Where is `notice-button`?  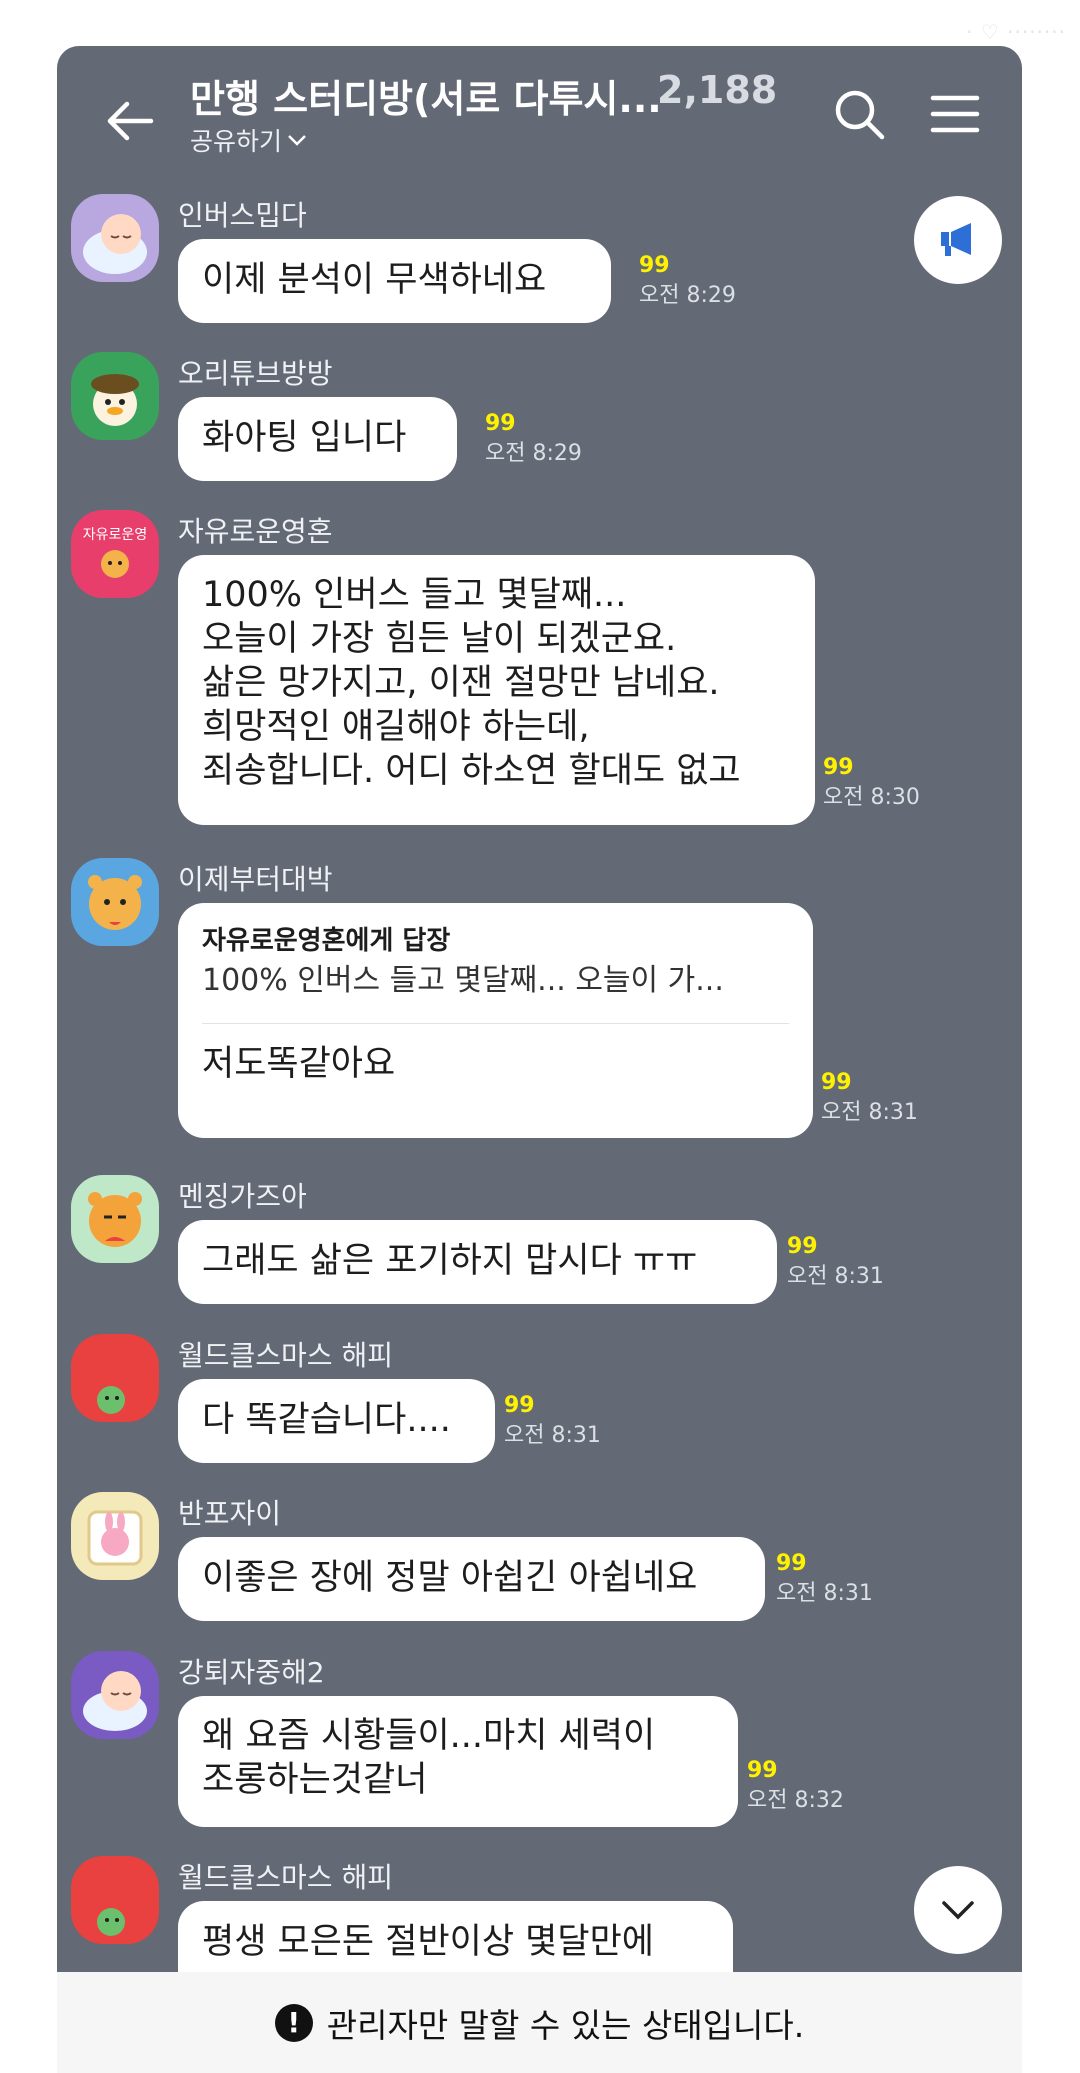
notice-button is located at coordinates (958, 240).